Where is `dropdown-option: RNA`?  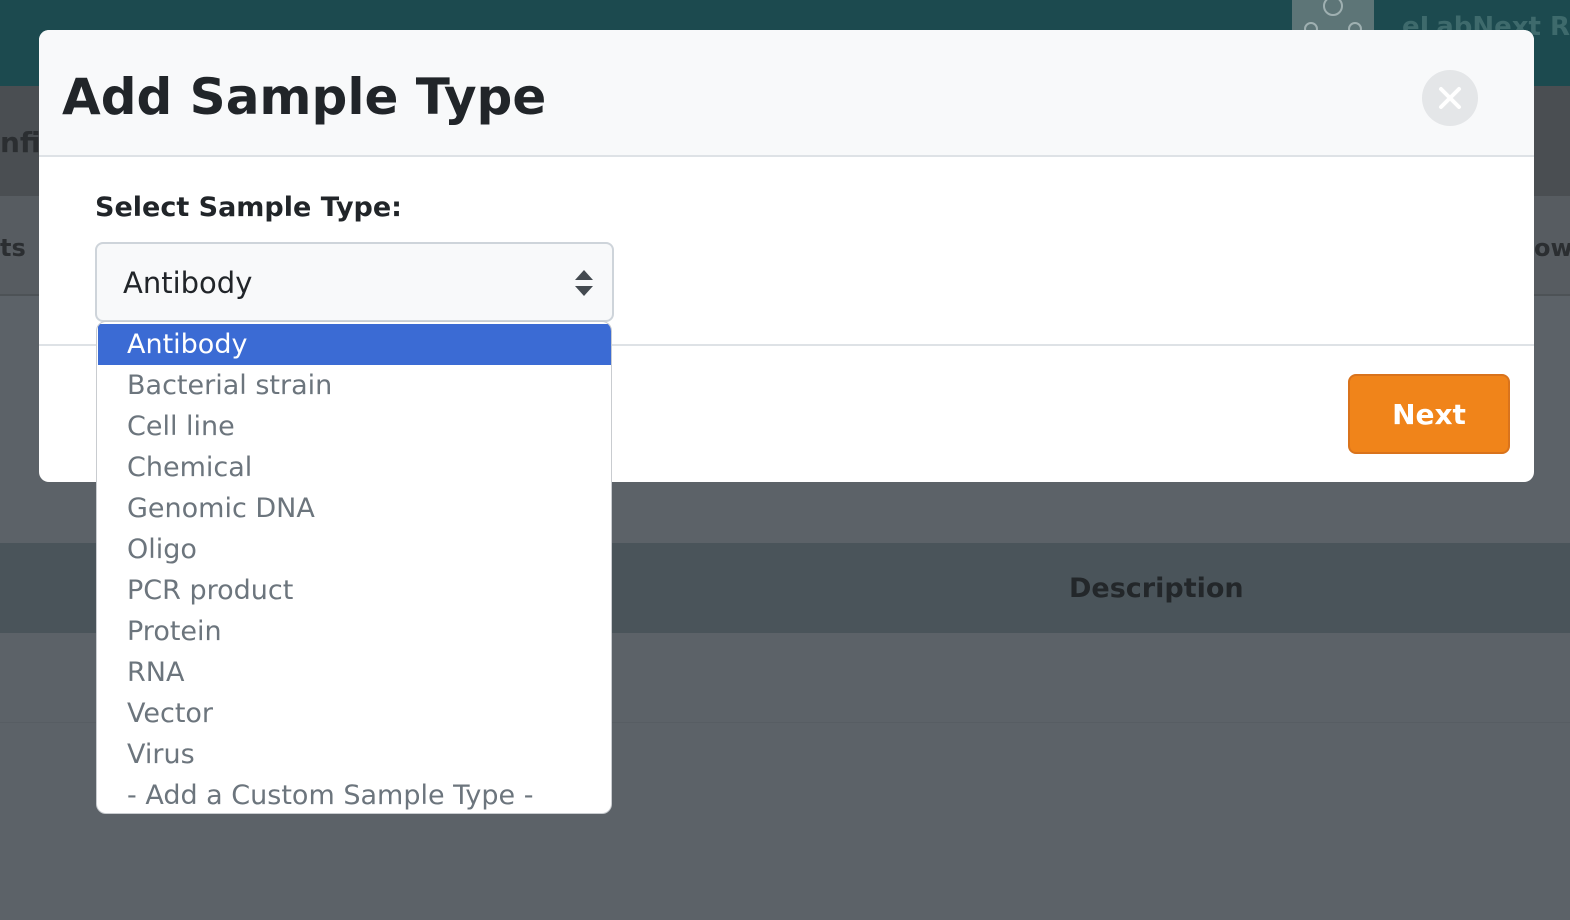 dropdown-option: RNA is located at coordinates (354, 672).